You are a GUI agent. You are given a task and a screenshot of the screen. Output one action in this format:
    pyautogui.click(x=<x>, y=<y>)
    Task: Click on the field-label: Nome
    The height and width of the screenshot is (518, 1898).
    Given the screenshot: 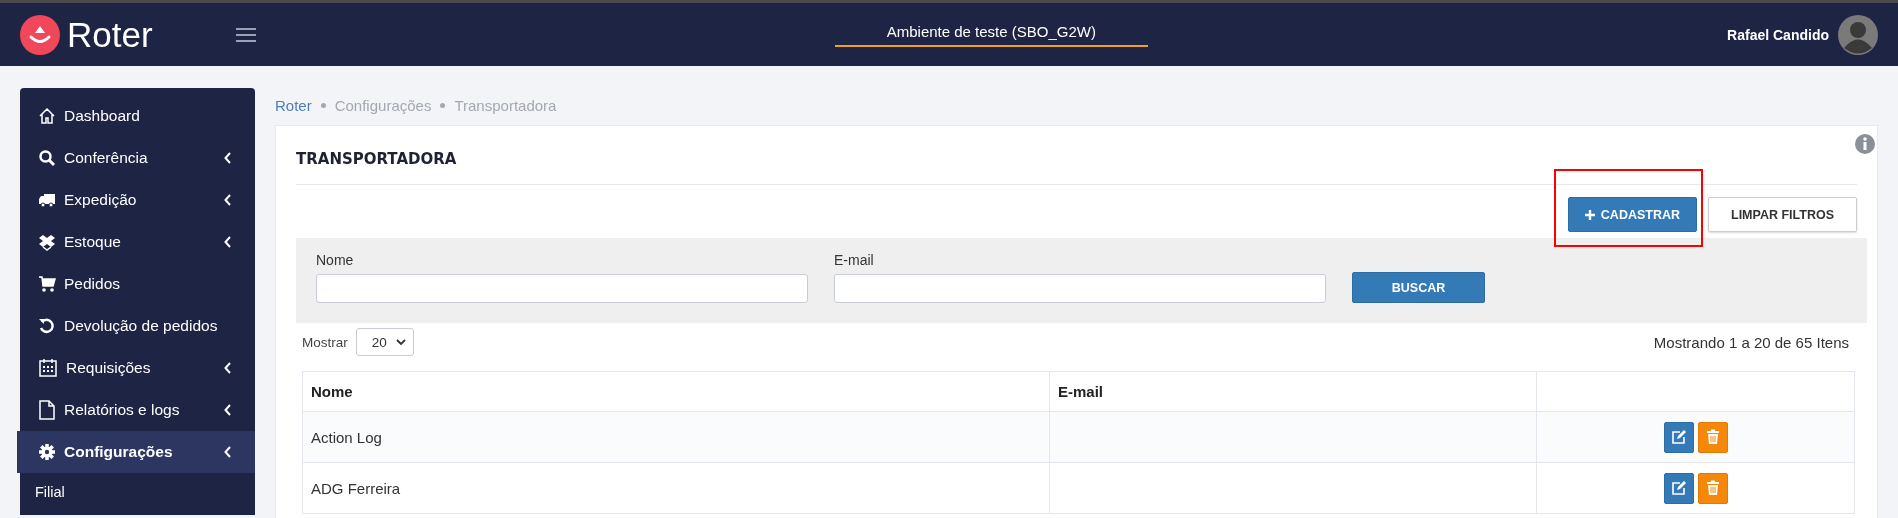 What is the action you would take?
    pyautogui.click(x=335, y=260)
    